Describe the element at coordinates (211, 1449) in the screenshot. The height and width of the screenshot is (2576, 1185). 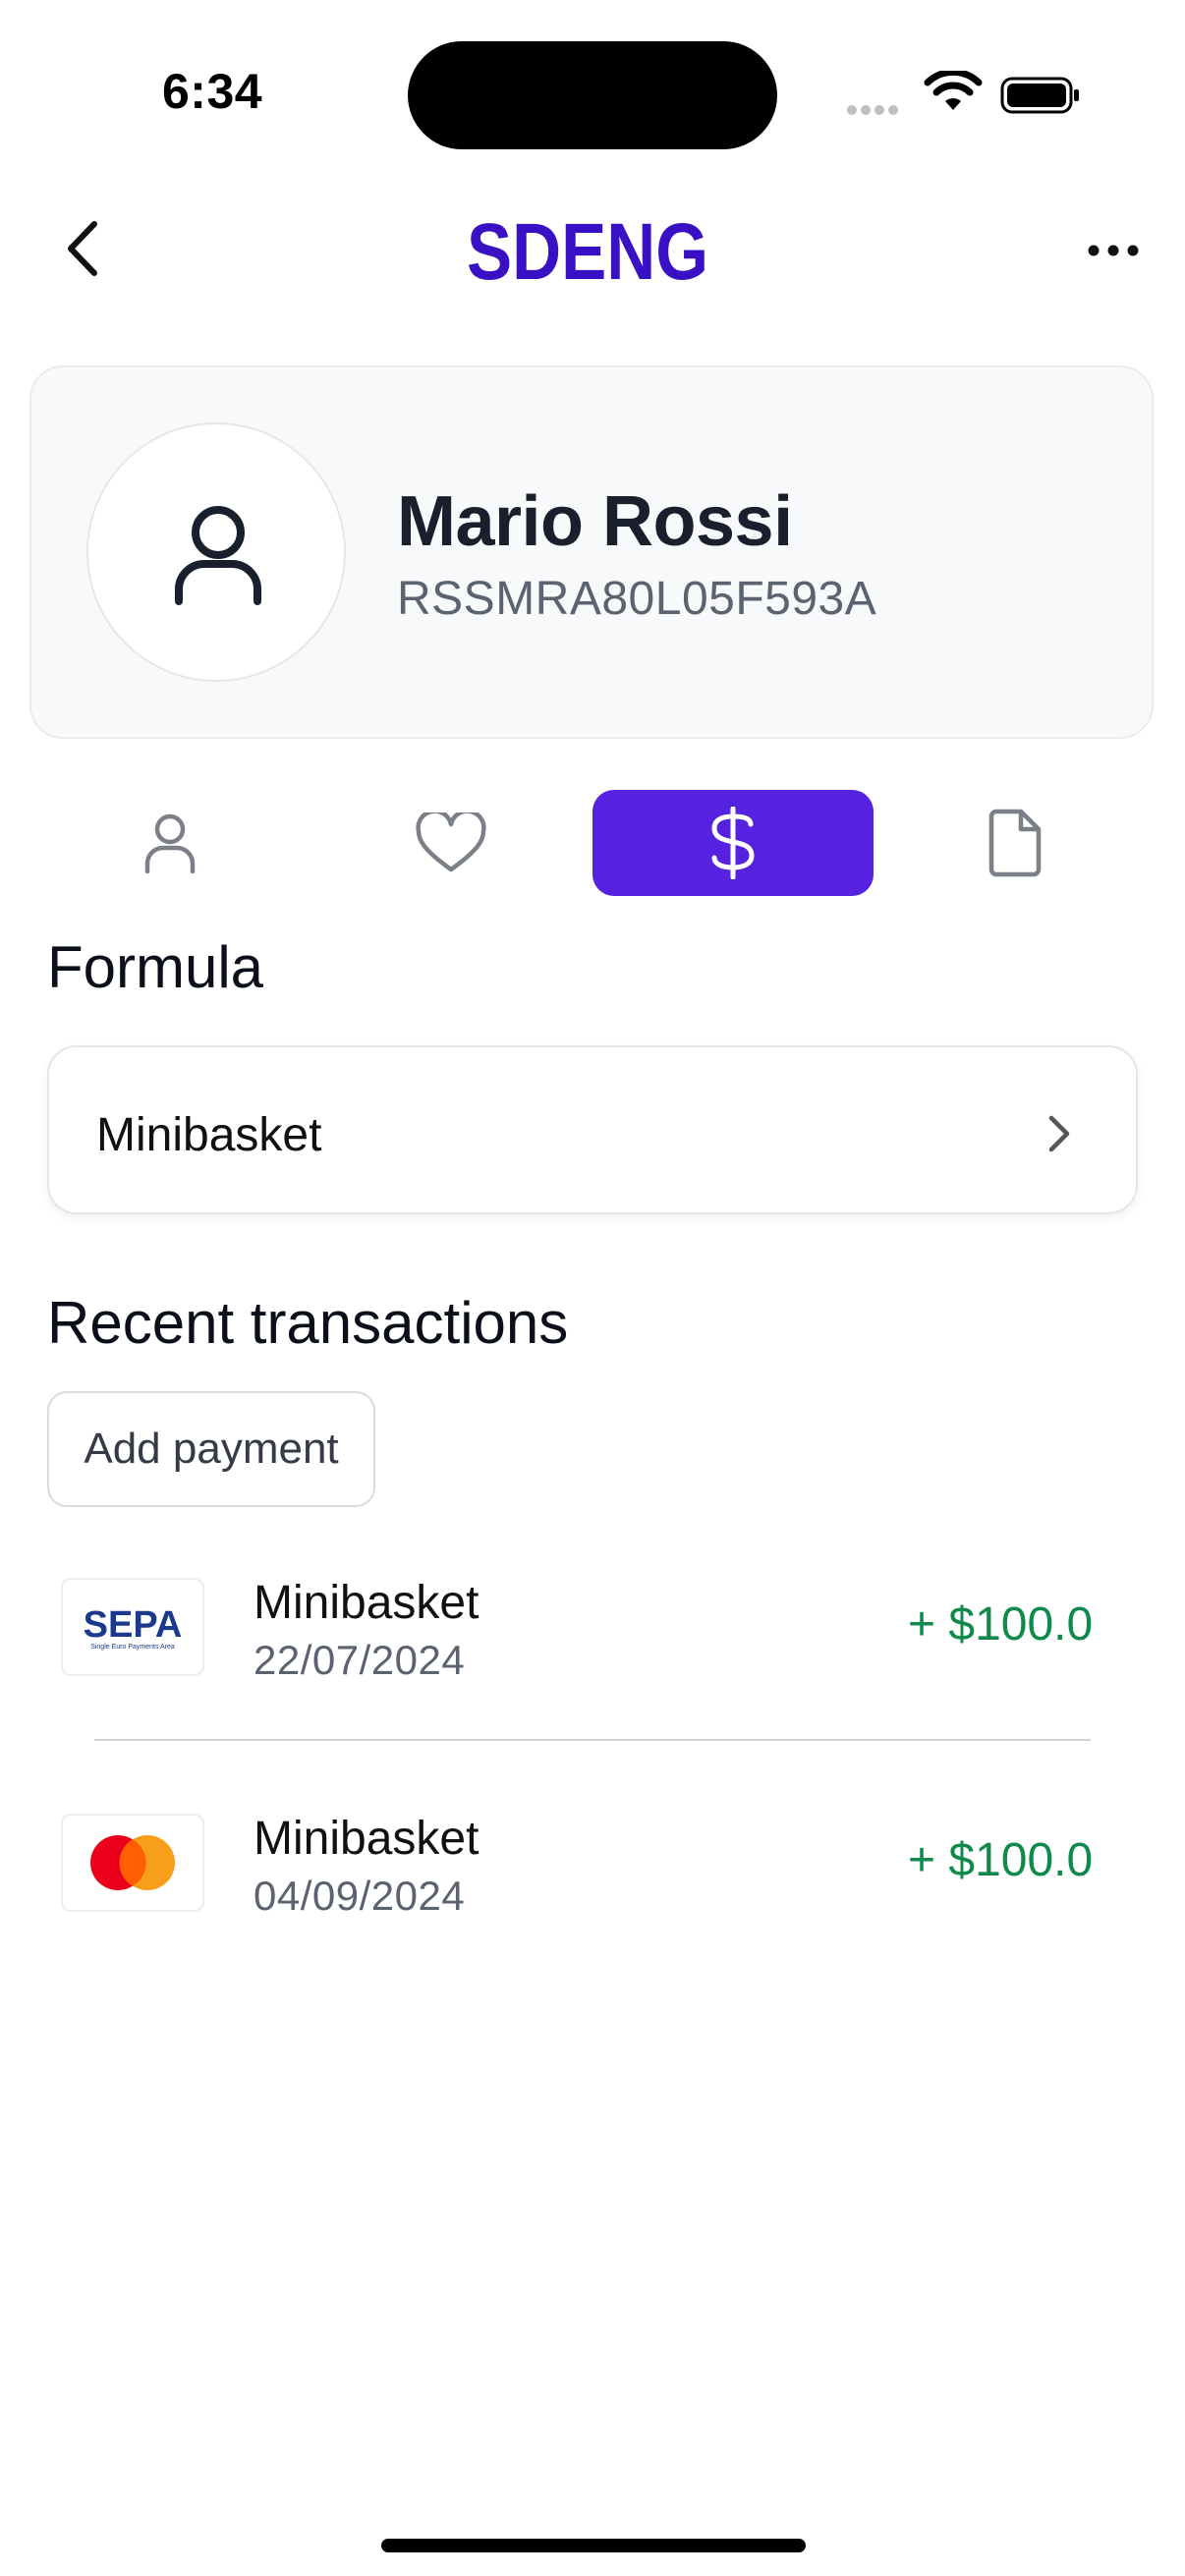
I see `add-payment-button: Add payment` at that location.